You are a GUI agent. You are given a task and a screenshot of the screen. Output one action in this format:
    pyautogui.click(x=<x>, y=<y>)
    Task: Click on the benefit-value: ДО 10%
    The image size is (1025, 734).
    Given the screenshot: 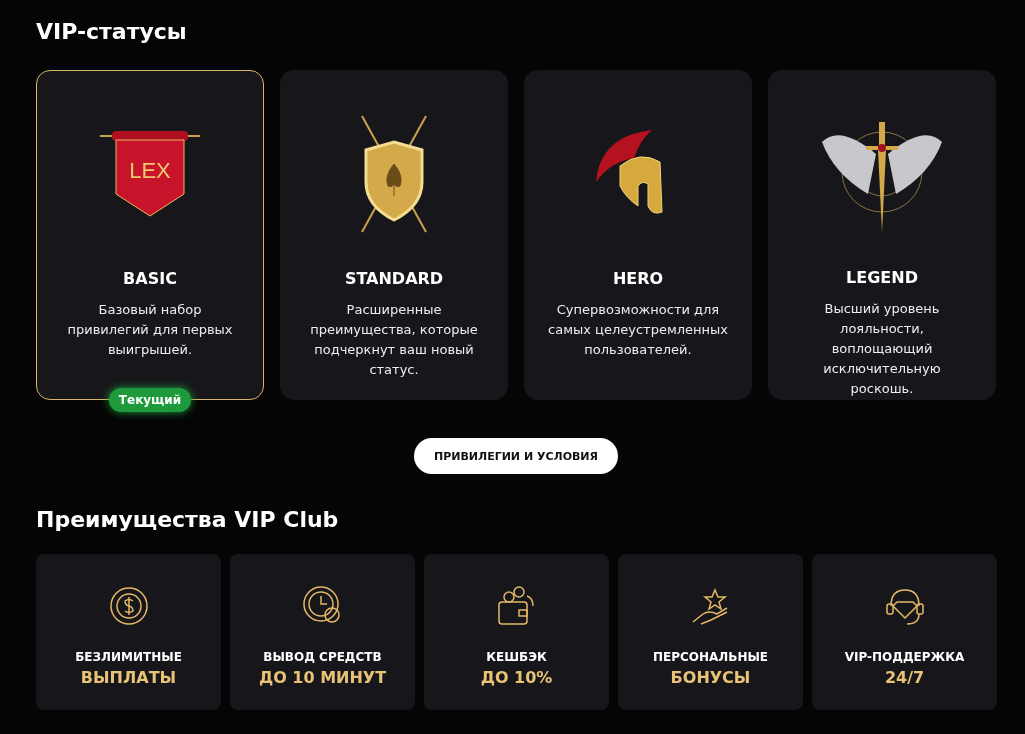 What is the action you would take?
    pyautogui.click(x=516, y=677)
    